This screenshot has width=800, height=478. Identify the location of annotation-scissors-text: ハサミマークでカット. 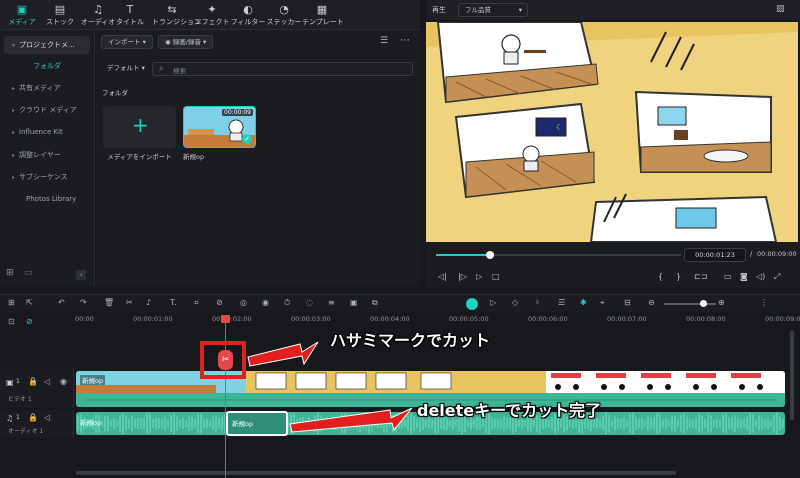
(410, 340).